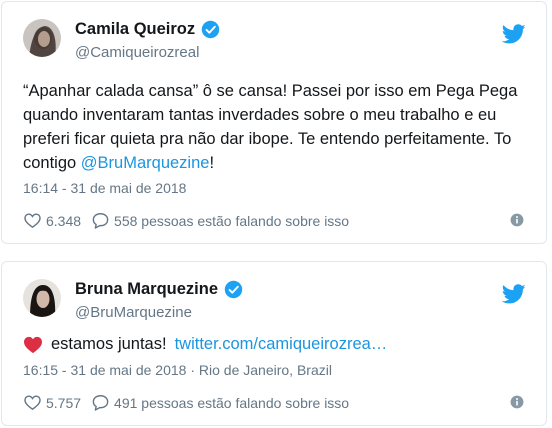 This screenshot has height=428, width=552. What do you see at coordinates (33, 344) in the screenshot?
I see `red-heart-emoji-icon` at bounding box center [33, 344].